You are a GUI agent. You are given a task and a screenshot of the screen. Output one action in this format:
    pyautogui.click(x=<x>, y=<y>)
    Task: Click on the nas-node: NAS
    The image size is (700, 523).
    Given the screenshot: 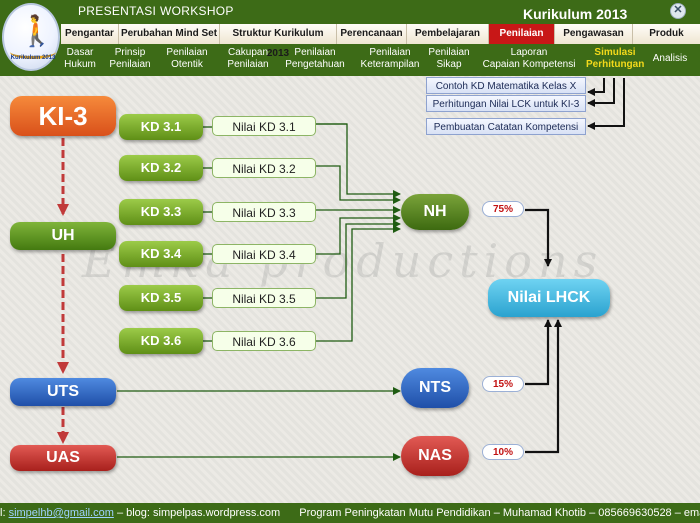 What is the action you would take?
    pyautogui.click(x=435, y=456)
    